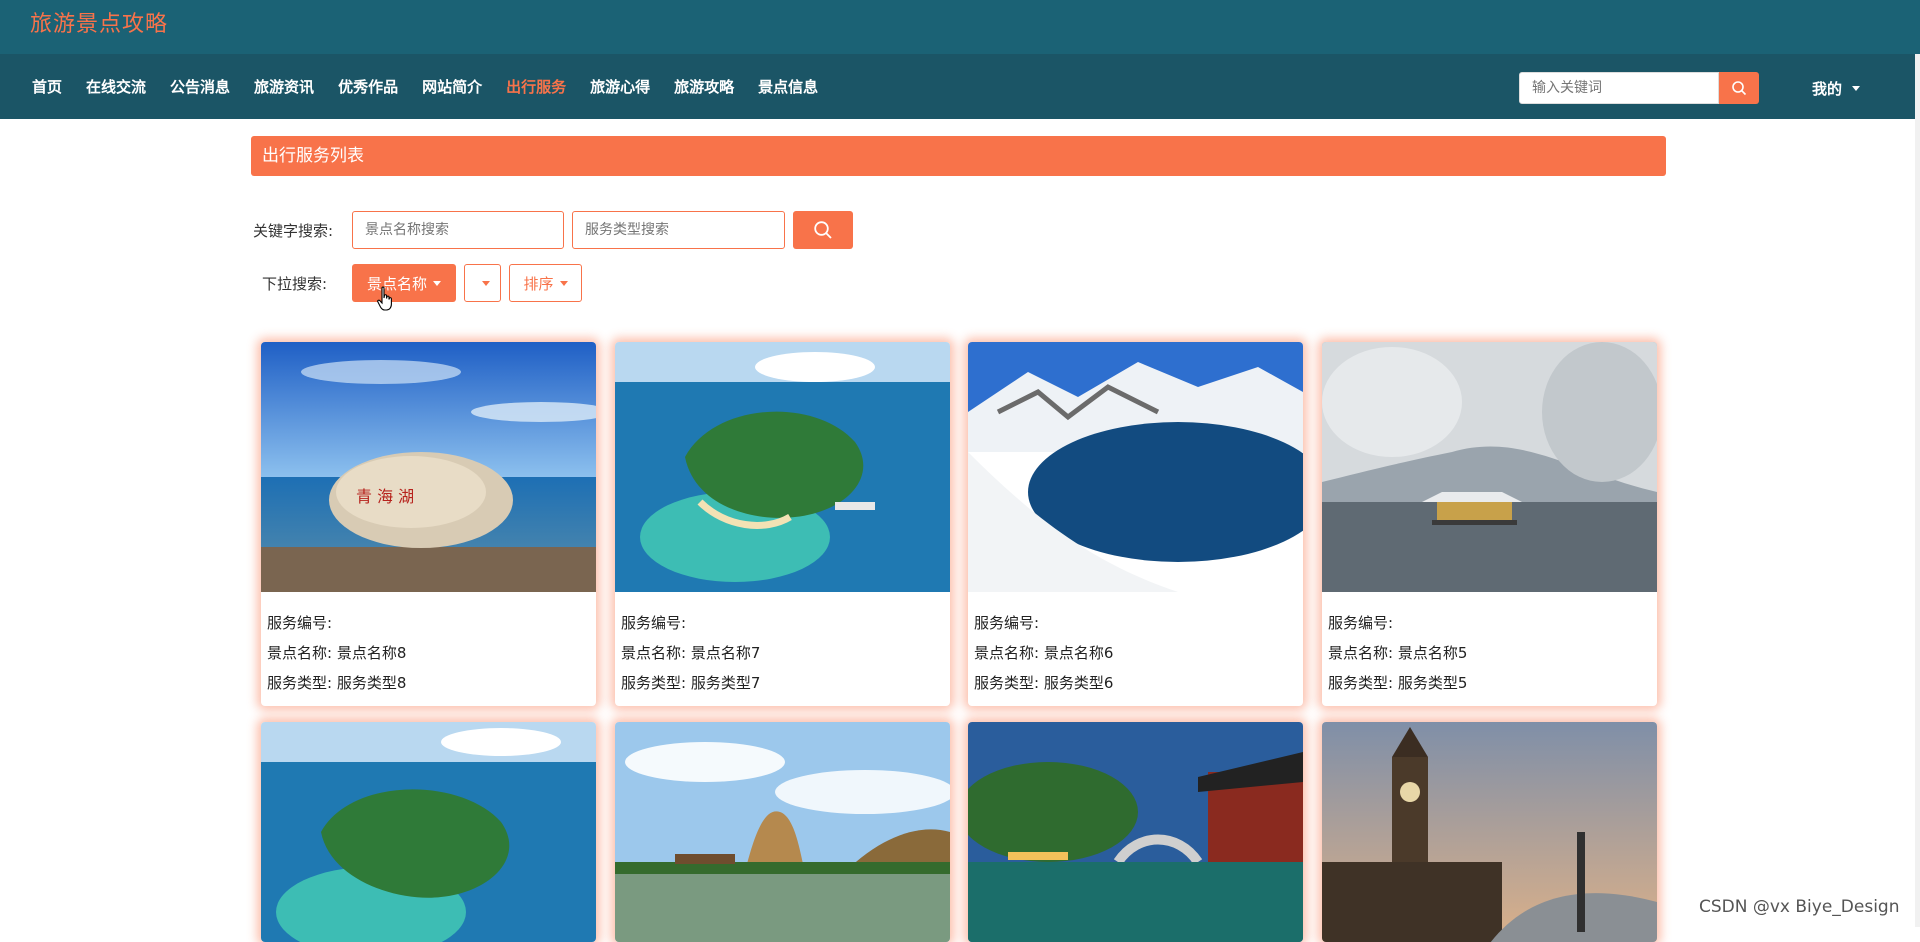 This screenshot has height=942, width=1920. I want to click on card-service-type: 服务类型: 服务类型8, so click(337, 683).